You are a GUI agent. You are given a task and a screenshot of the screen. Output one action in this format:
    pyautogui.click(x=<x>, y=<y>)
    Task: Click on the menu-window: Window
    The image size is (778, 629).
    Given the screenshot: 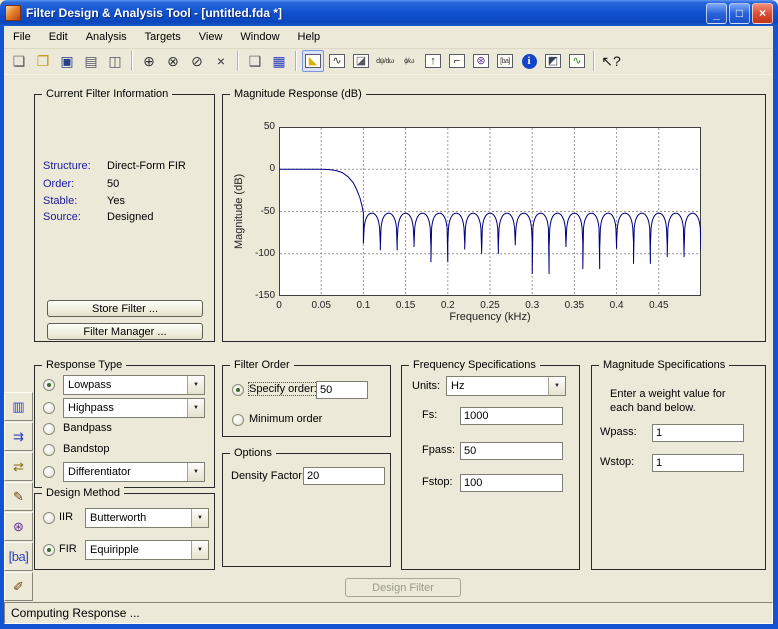 What is the action you would take?
    pyautogui.click(x=259, y=37)
    